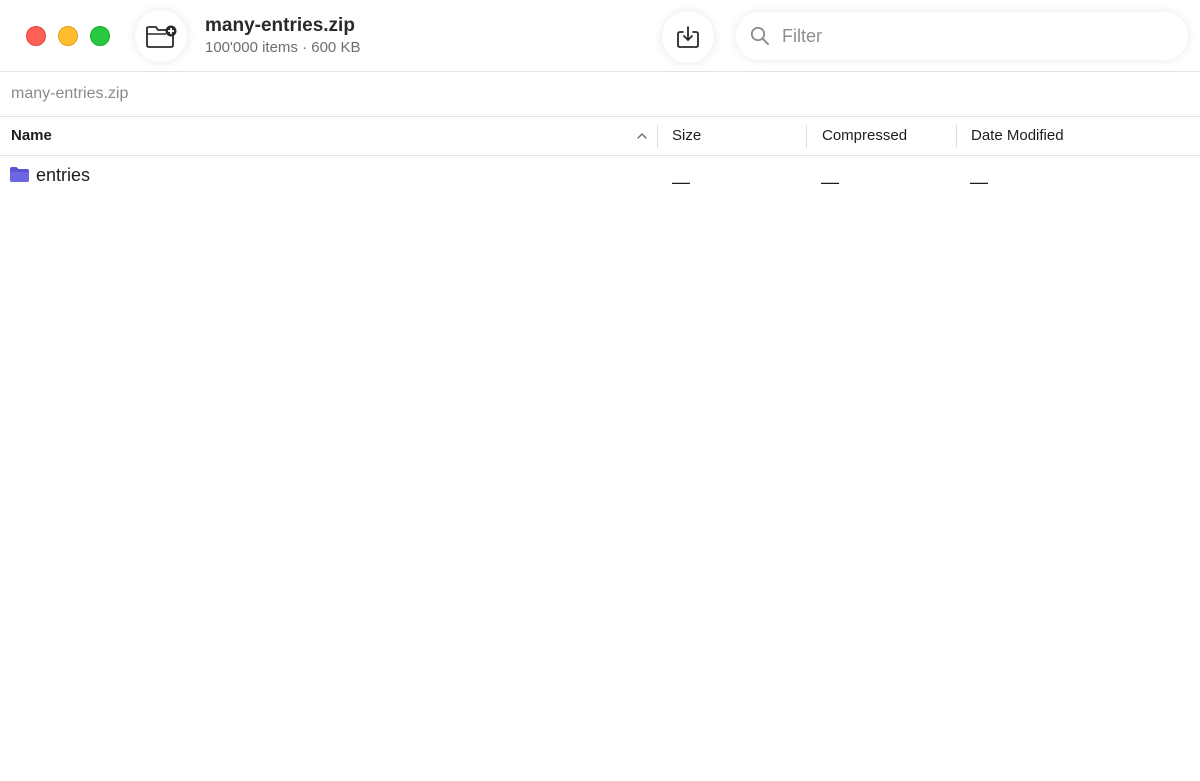 The width and height of the screenshot is (1200, 781). I want to click on title-block: many-entries.zip 100'000 items · 600 KB, so click(282, 36).